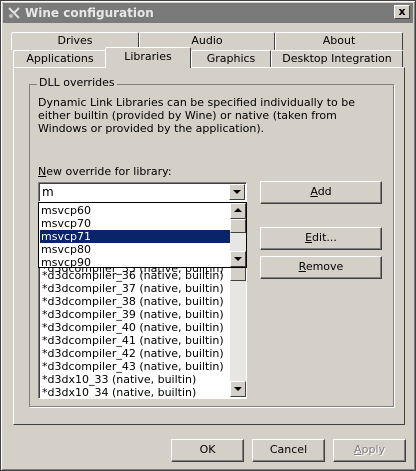 Image resolution: width=416 pixels, height=471 pixels. I want to click on scroll-up-button, so click(238, 211).